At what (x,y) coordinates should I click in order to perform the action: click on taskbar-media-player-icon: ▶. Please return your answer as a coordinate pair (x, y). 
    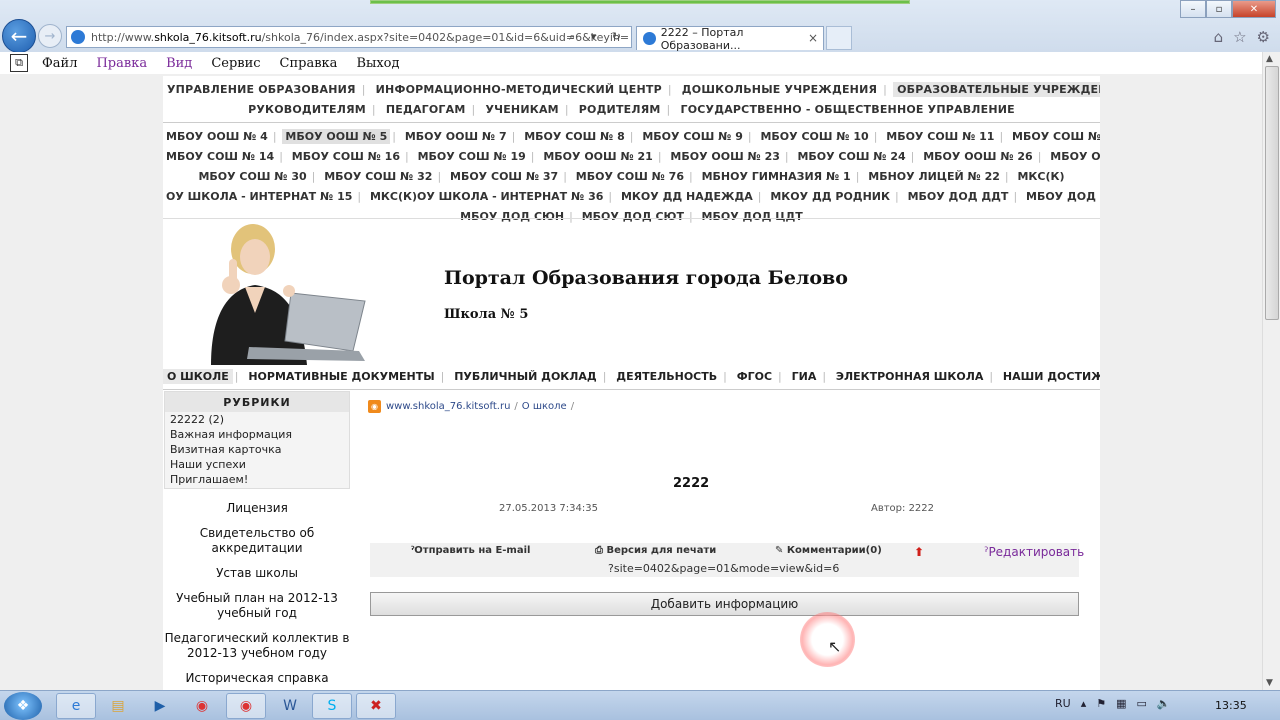
    Looking at the image, I should click on (160, 706).